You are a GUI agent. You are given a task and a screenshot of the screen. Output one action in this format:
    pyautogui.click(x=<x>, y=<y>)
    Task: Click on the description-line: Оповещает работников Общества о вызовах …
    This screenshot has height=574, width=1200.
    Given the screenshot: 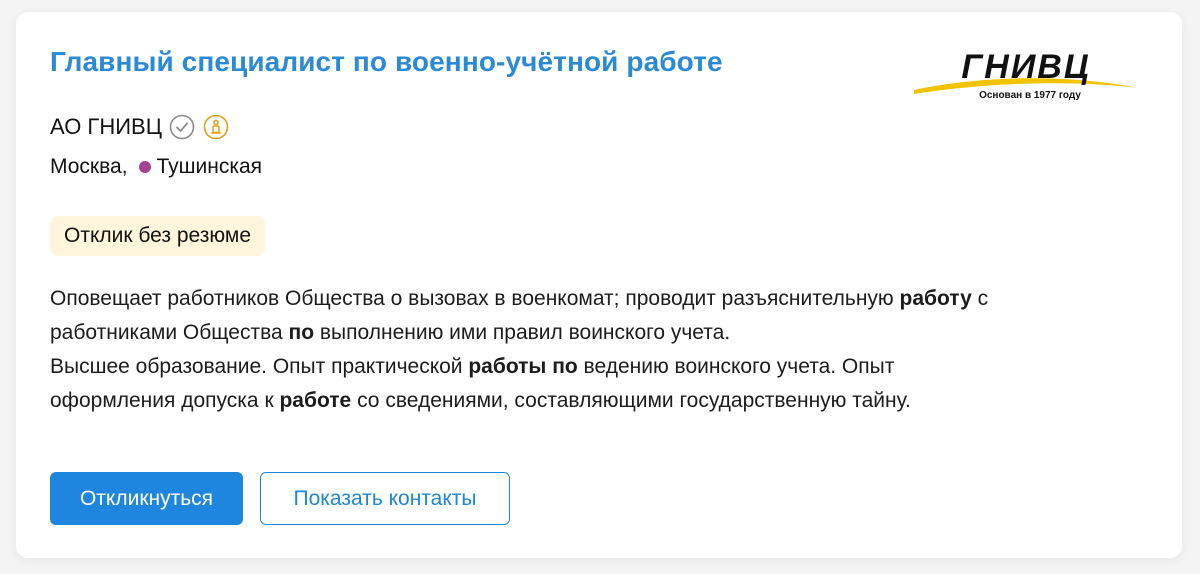 What is the action you would take?
    pyautogui.click(x=605, y=299)
    